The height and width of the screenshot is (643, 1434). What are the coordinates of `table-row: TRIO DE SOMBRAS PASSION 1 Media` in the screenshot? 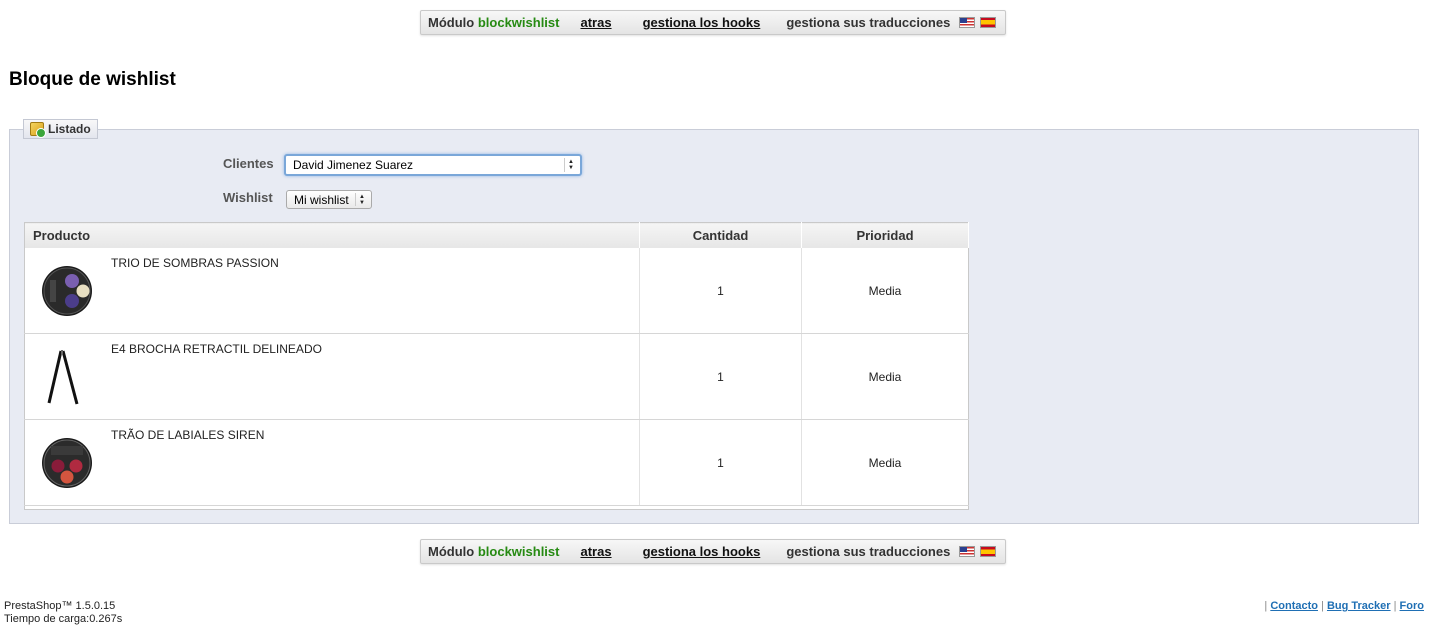 It's located at (496, 291).